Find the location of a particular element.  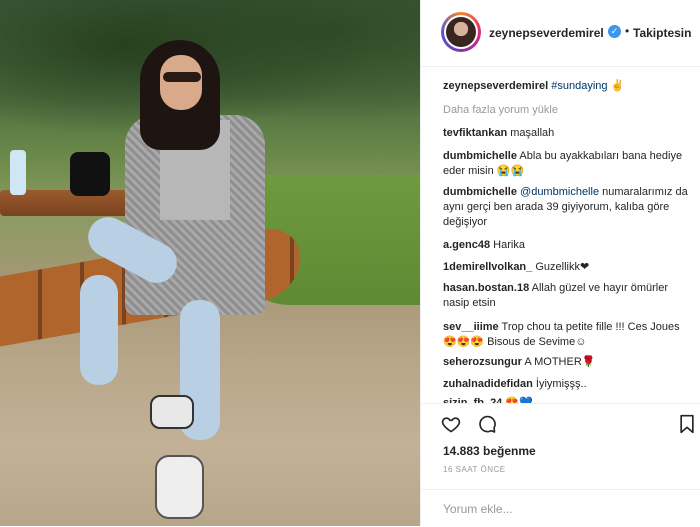

comment-username: tevfiktankan is located at coordinates (475, 133).